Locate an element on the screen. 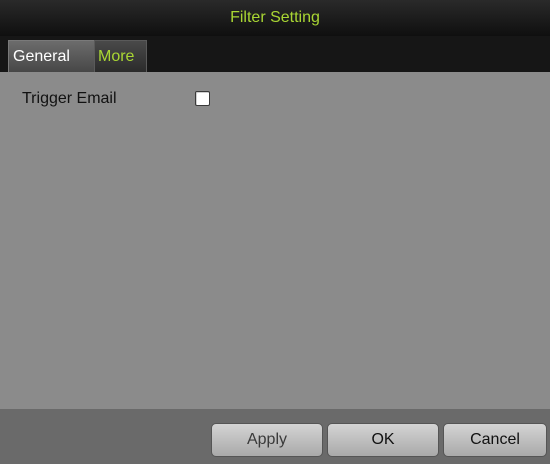  tab-general: General is located at coordinates (51, 56).